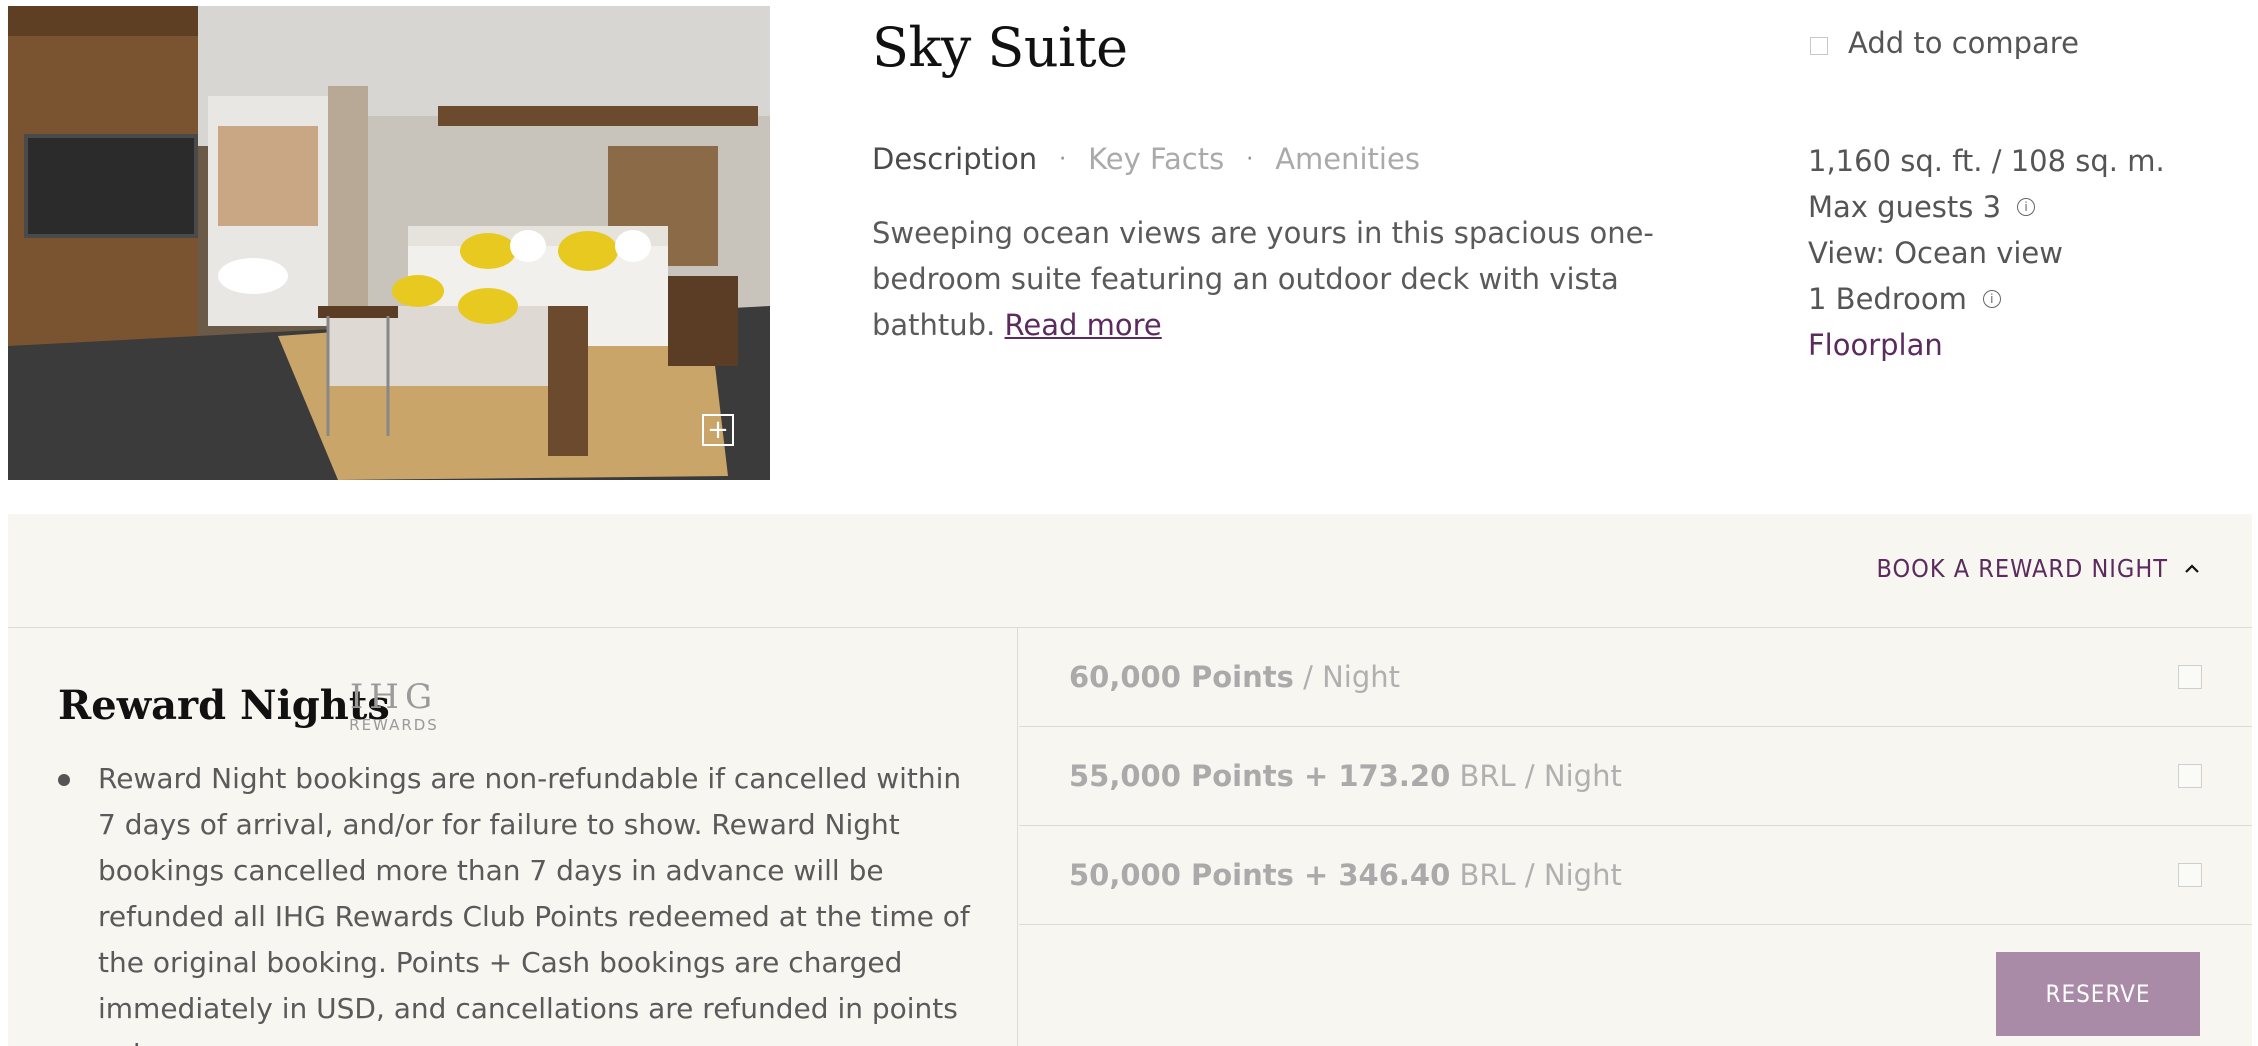  Describe the element at coordinates (224, 705) in the screenshot. I see `reward-nights-title: Reward Nights` at that location.